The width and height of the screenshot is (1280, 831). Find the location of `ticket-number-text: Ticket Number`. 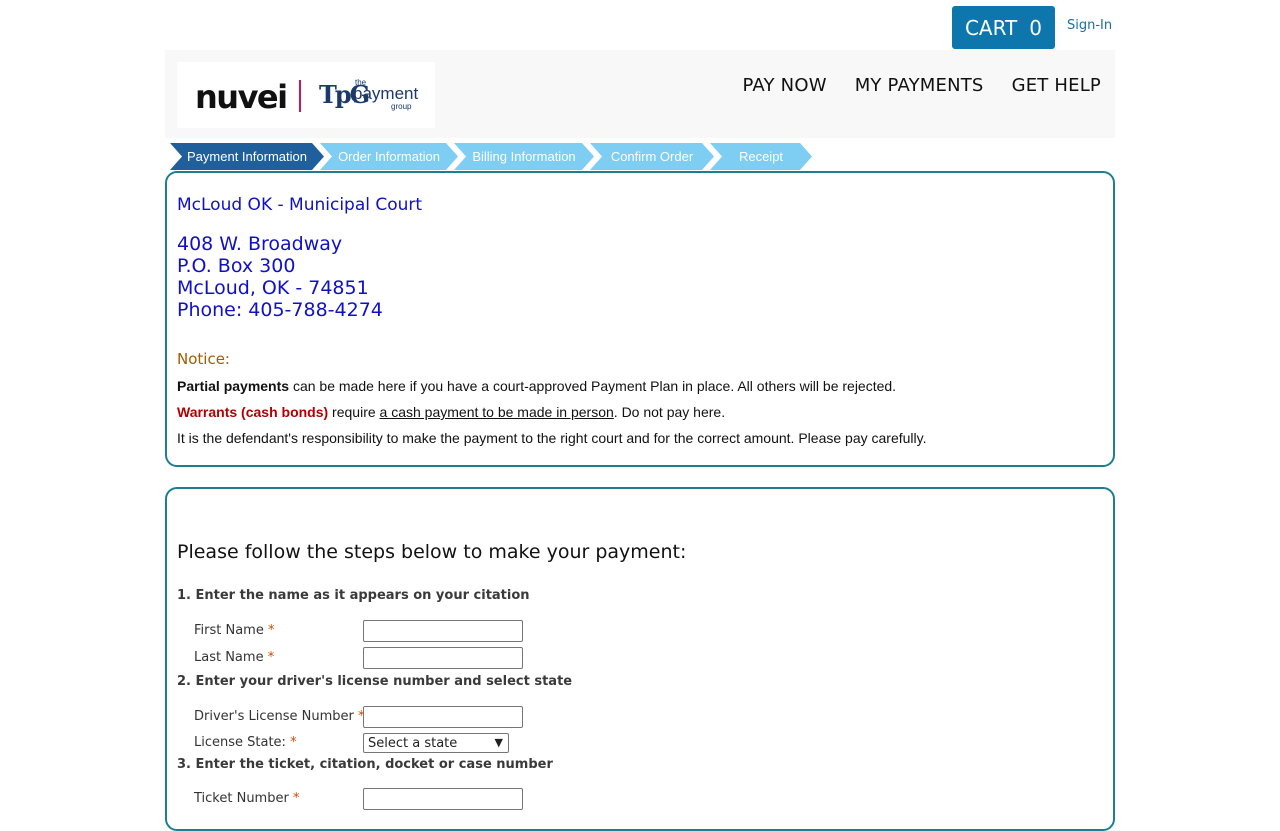

ticket-number-text: Ticket Number is located at coordinates (241, 798).